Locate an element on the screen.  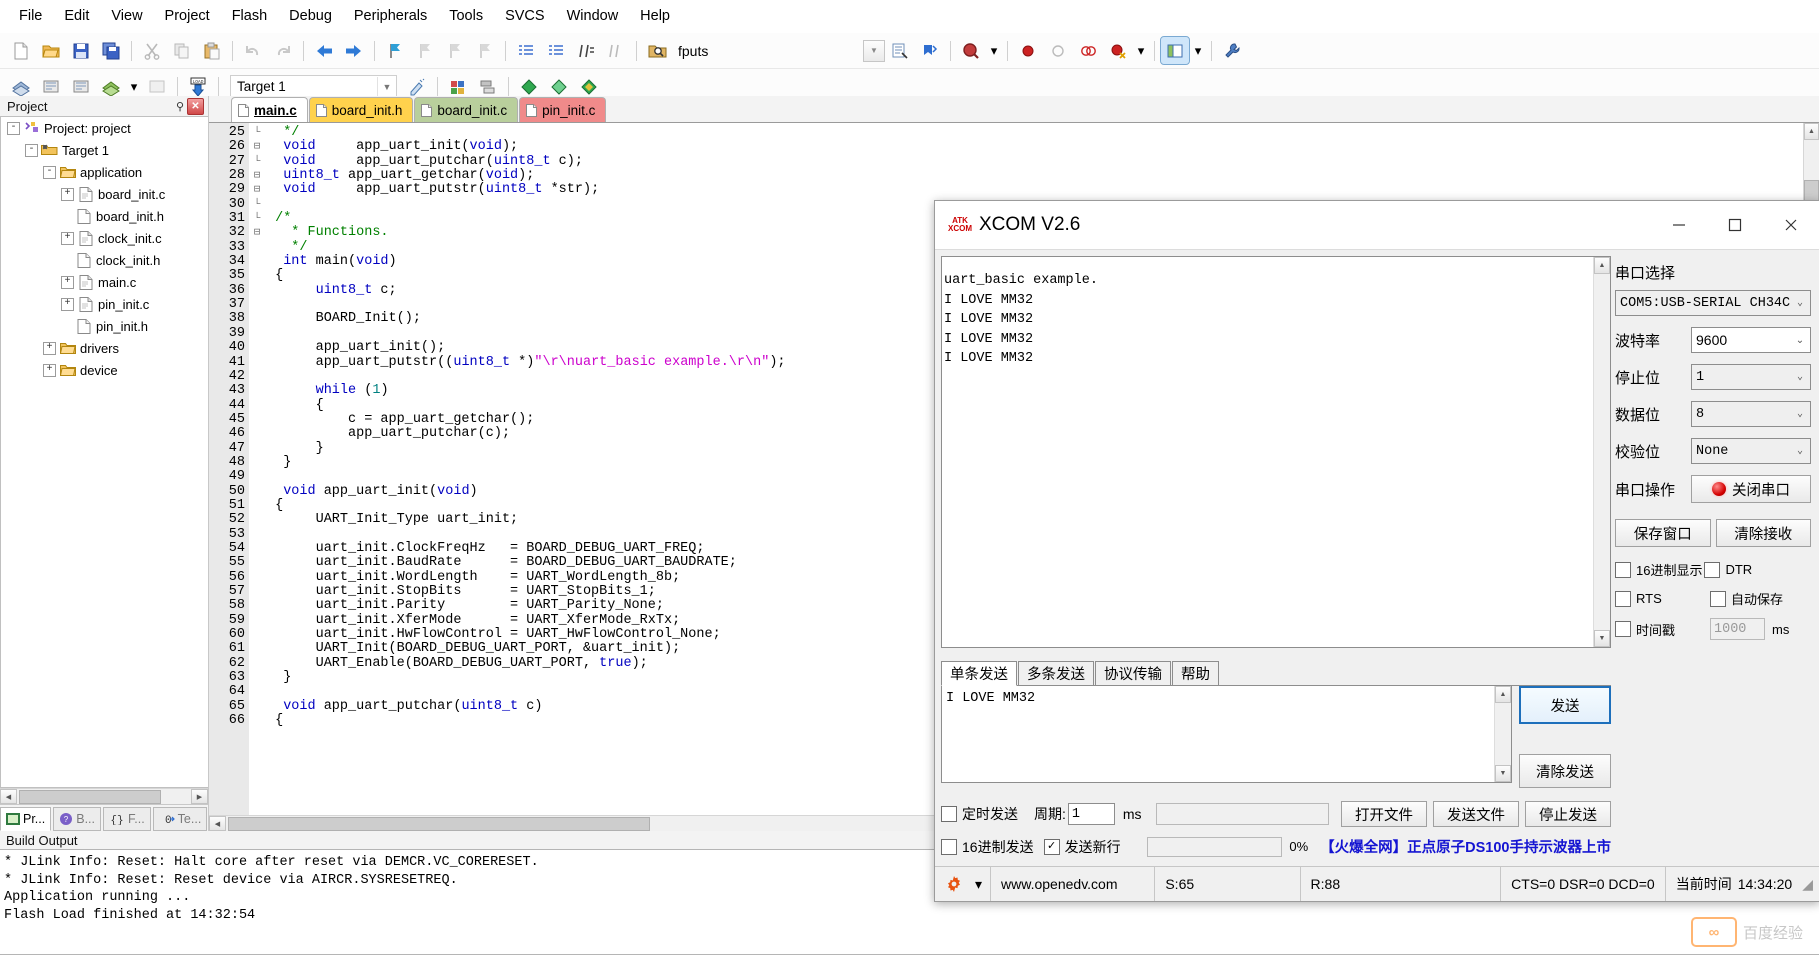
prev-bookmark-icon is located at coordinates (455, 50).